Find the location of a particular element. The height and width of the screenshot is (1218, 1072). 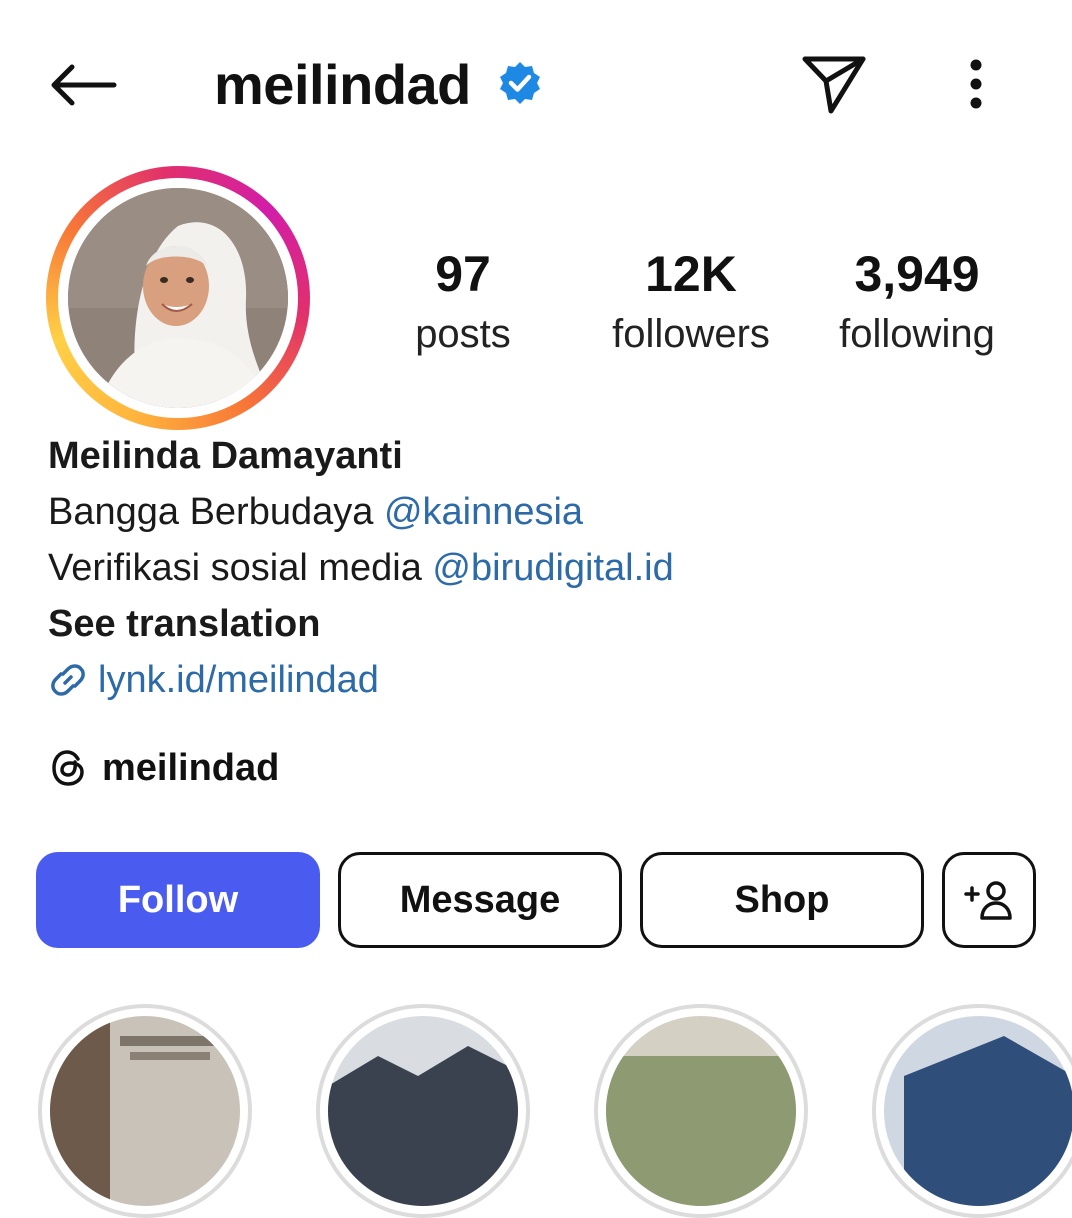

add-person-icon is located at coordinates (988, 900).